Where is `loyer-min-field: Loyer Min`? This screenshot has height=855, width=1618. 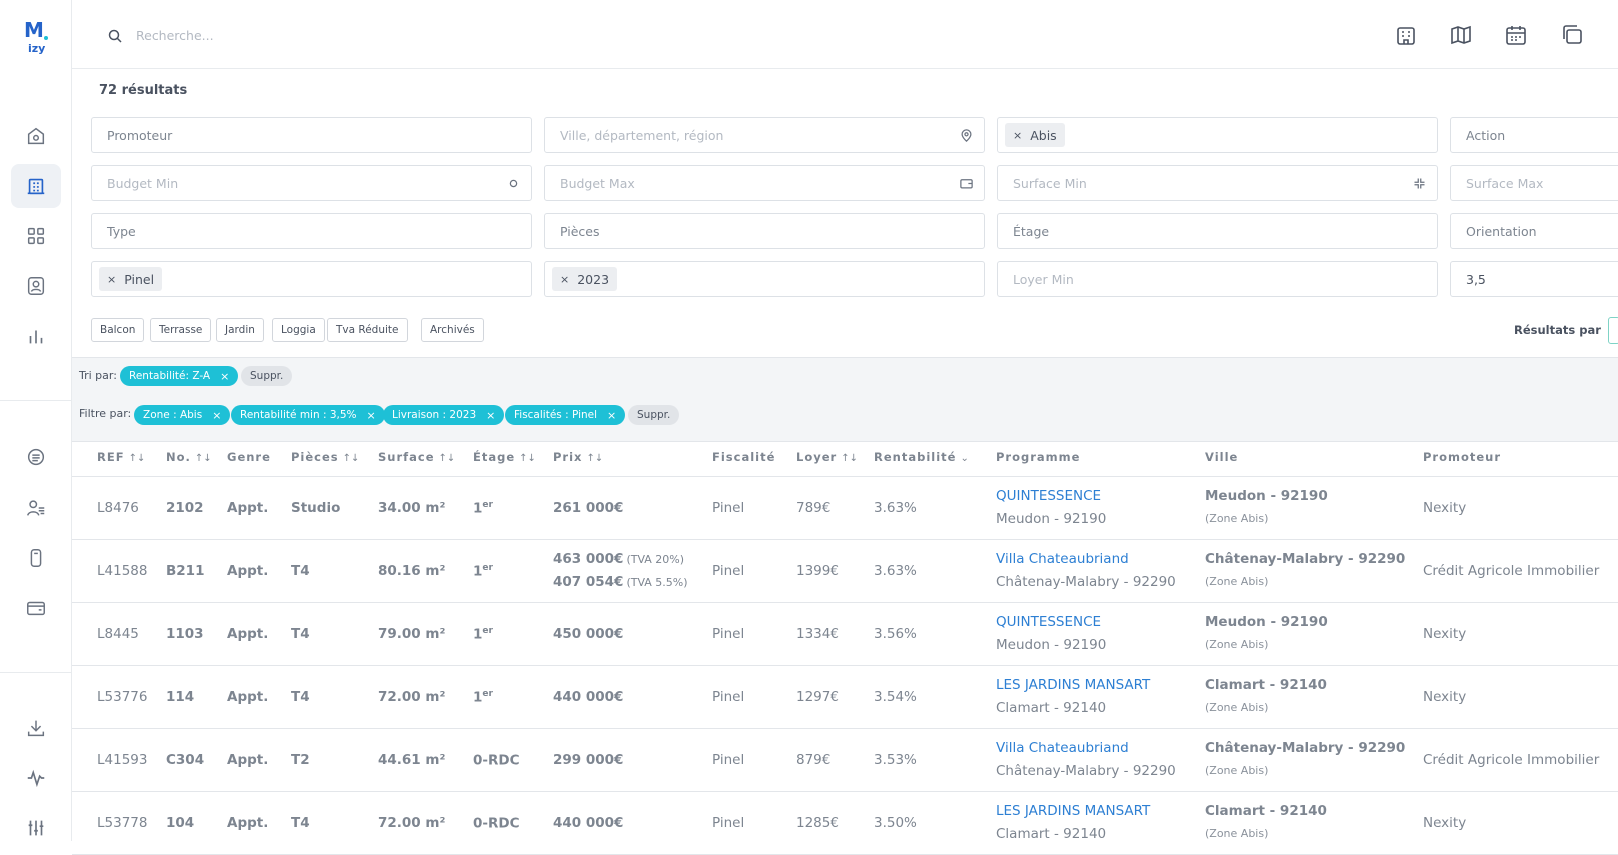 loyer-min-field: Loyer Min is located at coordinates (1217, 279).